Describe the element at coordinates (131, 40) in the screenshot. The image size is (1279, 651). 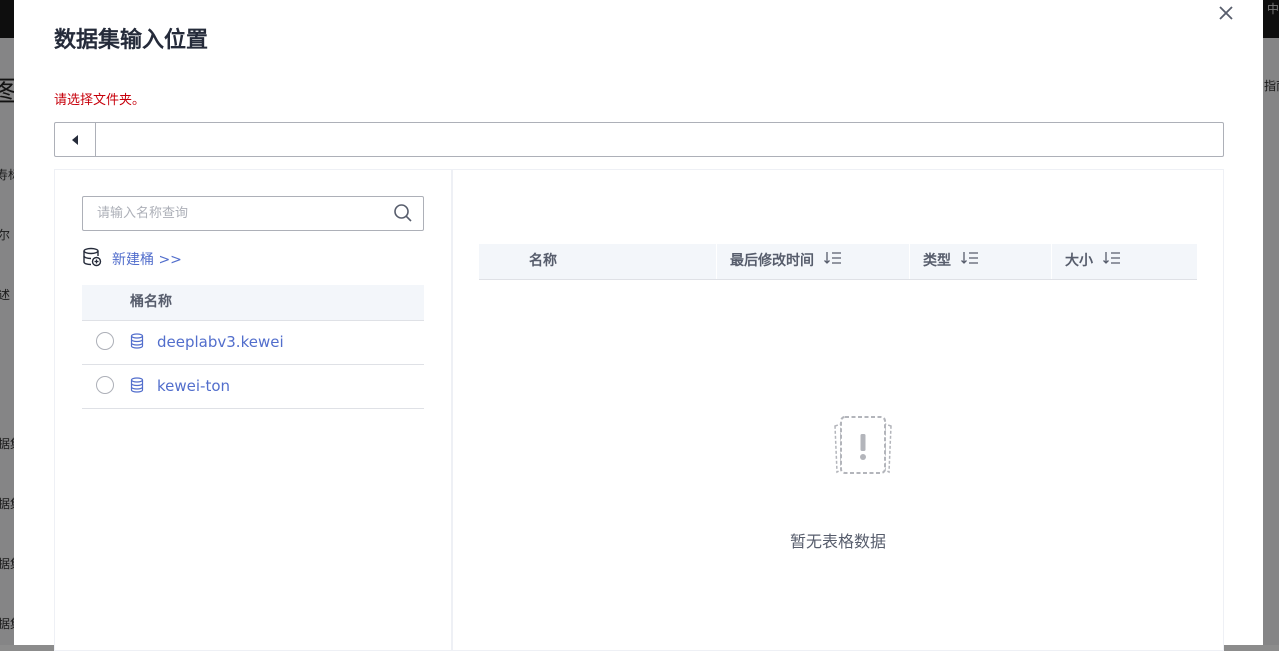
I see `dialog-title: 数据集输入位置` at that location.